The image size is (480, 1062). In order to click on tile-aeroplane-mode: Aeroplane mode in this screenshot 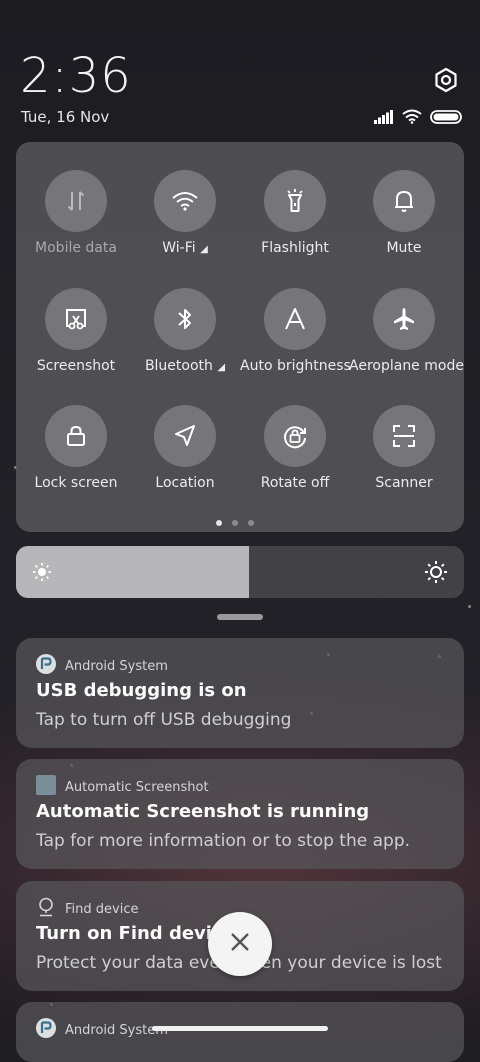, I will do `click(406, 331)`.